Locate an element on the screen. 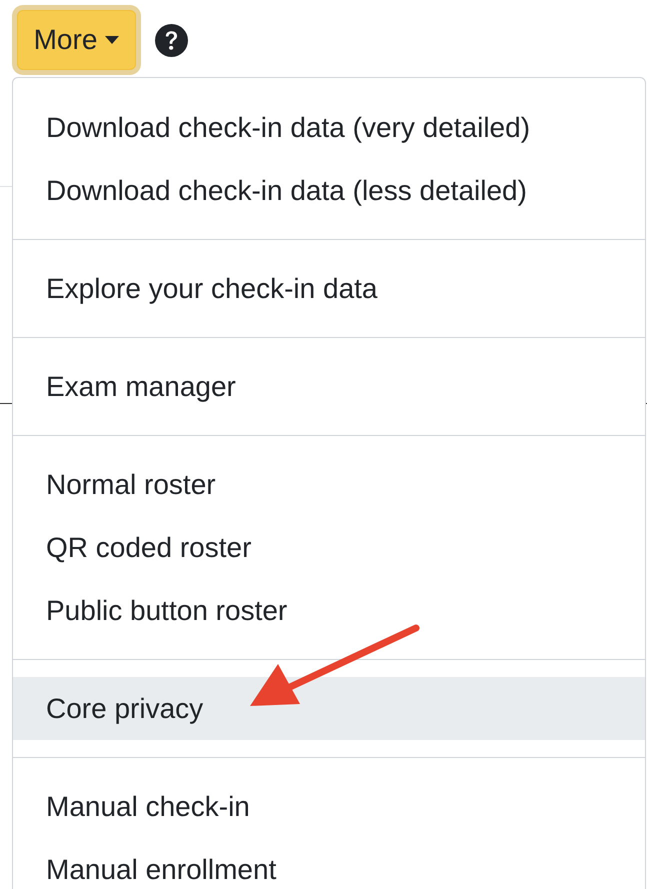  menu-item: Normal roster is located at coordinates (329, 484).